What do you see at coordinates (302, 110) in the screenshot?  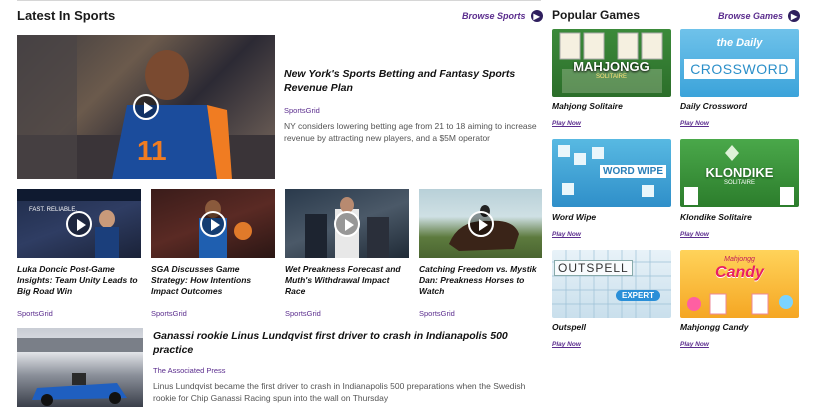 I see `featured-source: SportsGrid` at bounding box center [302, 110].